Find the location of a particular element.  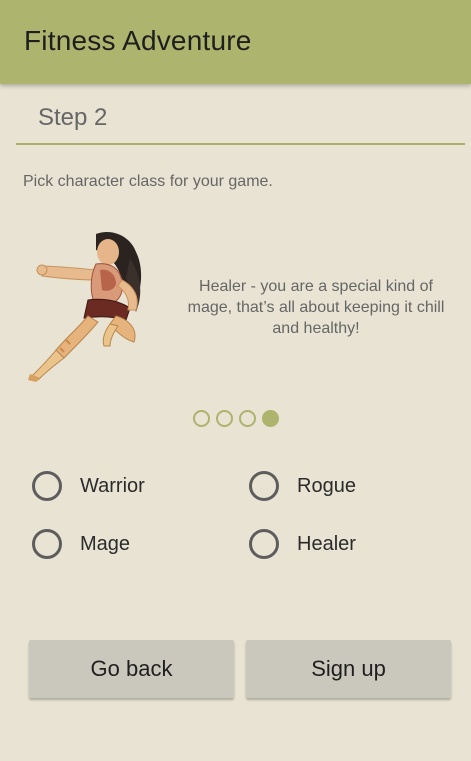

healer-character-illustration is located at coordinates (92, 305).